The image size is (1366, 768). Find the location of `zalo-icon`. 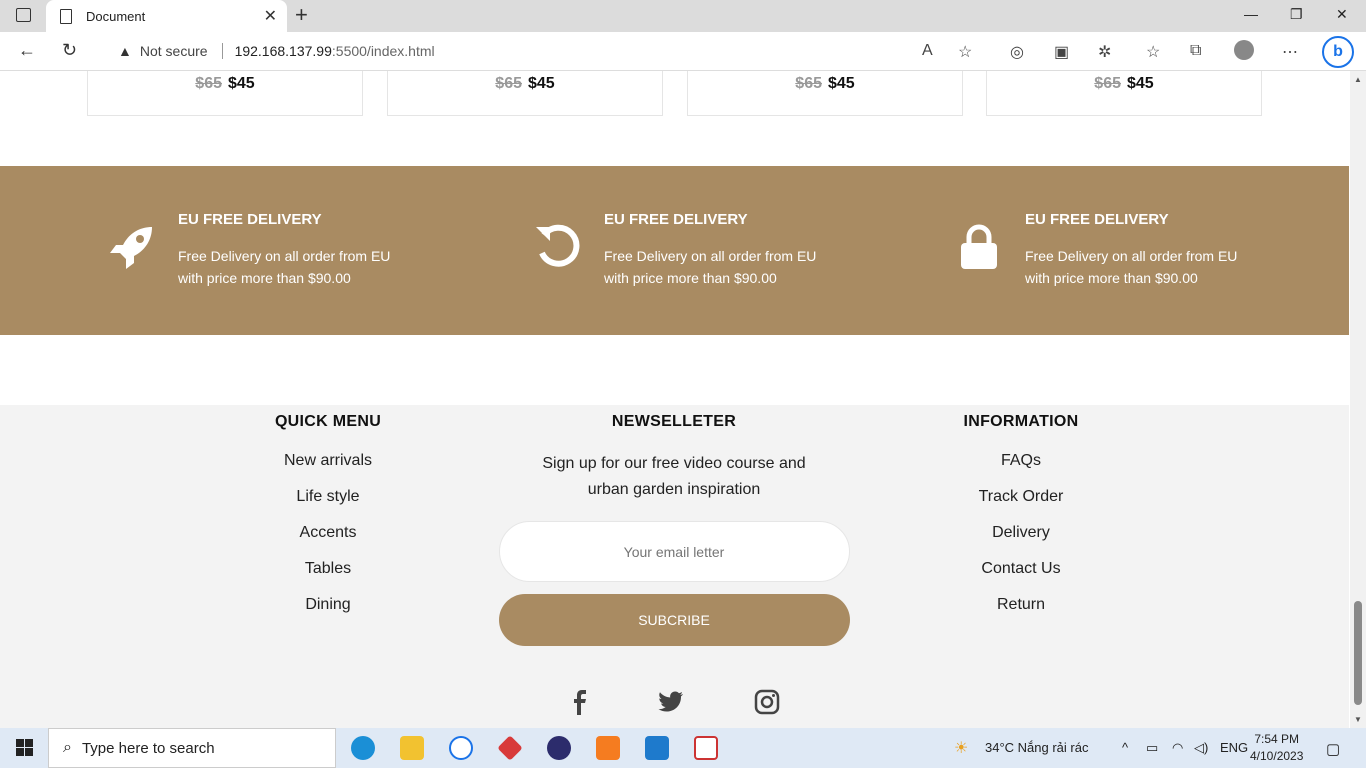

zalo-icon is located at coordinates (461, 748).